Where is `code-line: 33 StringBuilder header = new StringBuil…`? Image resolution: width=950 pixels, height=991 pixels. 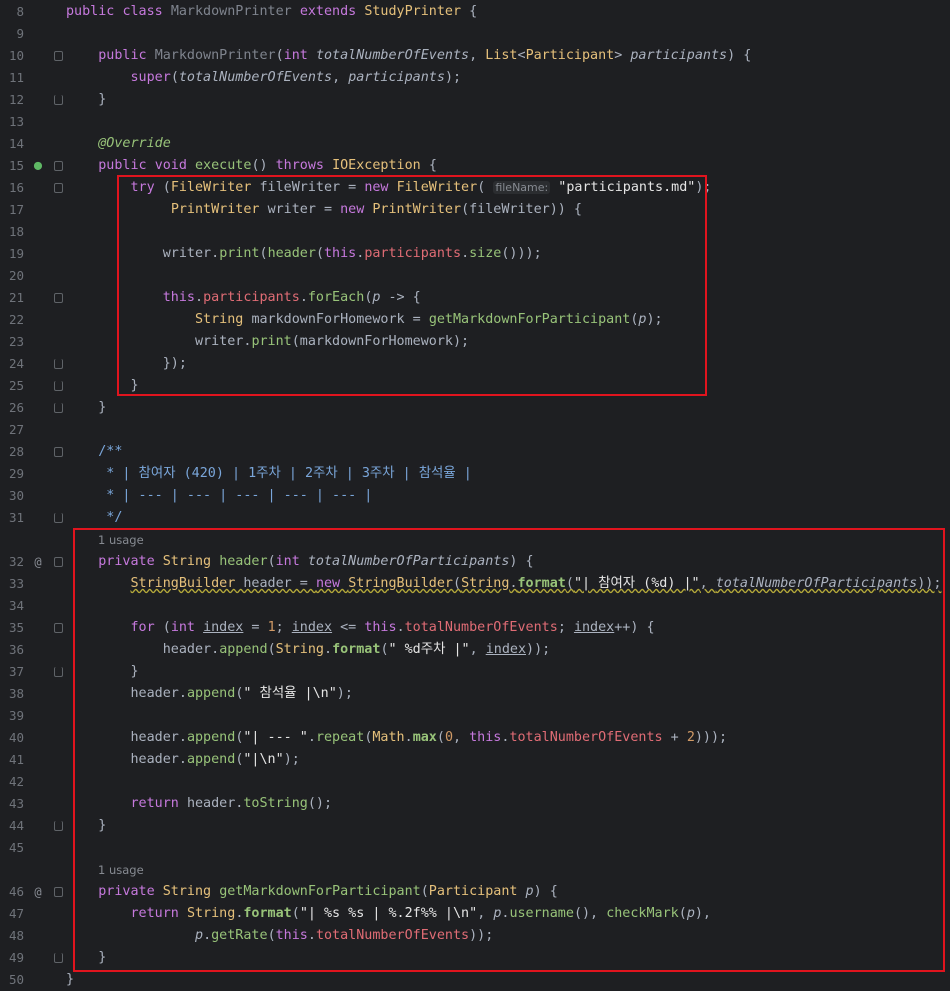
code-line: 33 StringBuilder header = new StringBuil… is located at coordinates (475, 584).